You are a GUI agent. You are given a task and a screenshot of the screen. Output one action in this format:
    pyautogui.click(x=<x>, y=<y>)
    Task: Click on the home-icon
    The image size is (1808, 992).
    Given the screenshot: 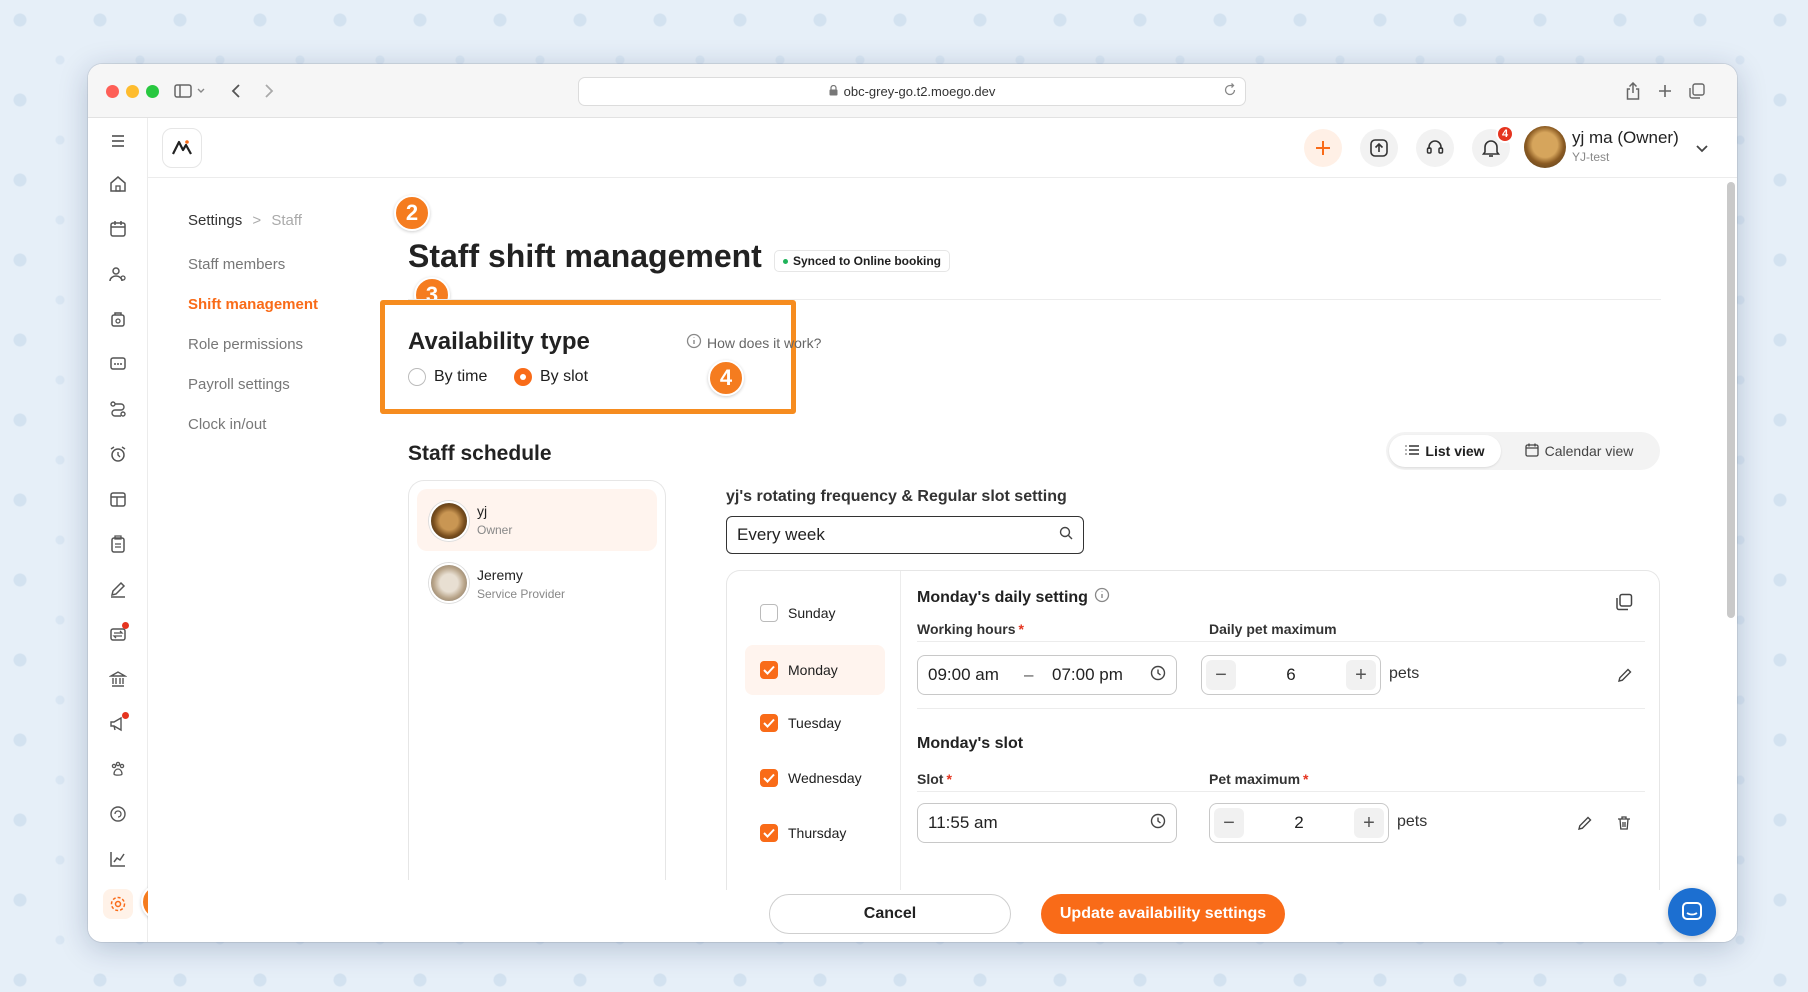 What is the action you would take?
    pyautogui.click(x=118, y=184)
    